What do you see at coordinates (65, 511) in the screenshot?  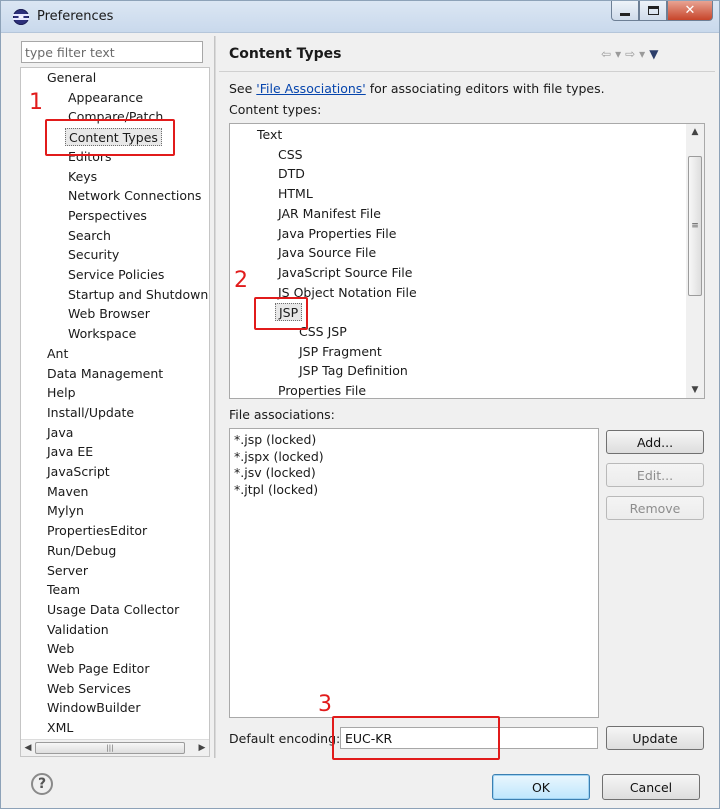 I see `tree-item: Mylyn` at bounding box center [65, 511].